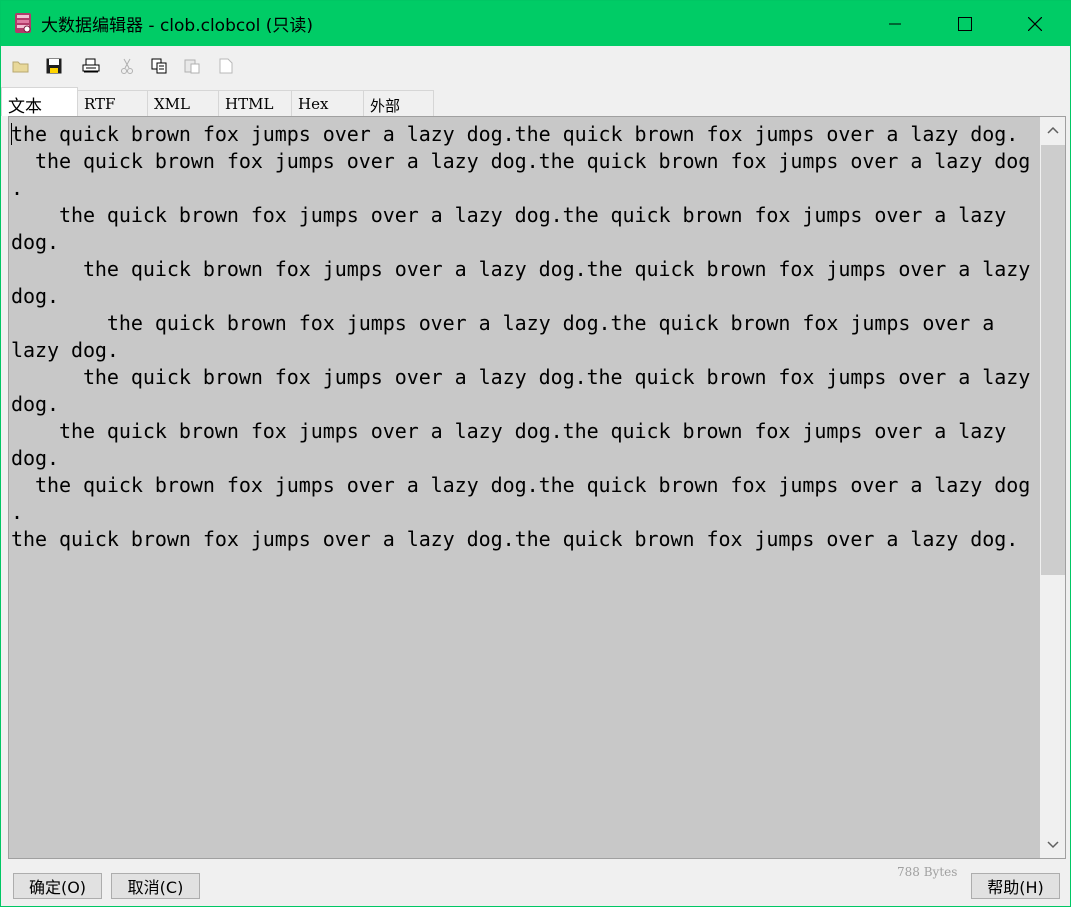 The width and height of the screenshot is (1071, 907). I want to click on vertical-scrollbar, so click(1052, 487).